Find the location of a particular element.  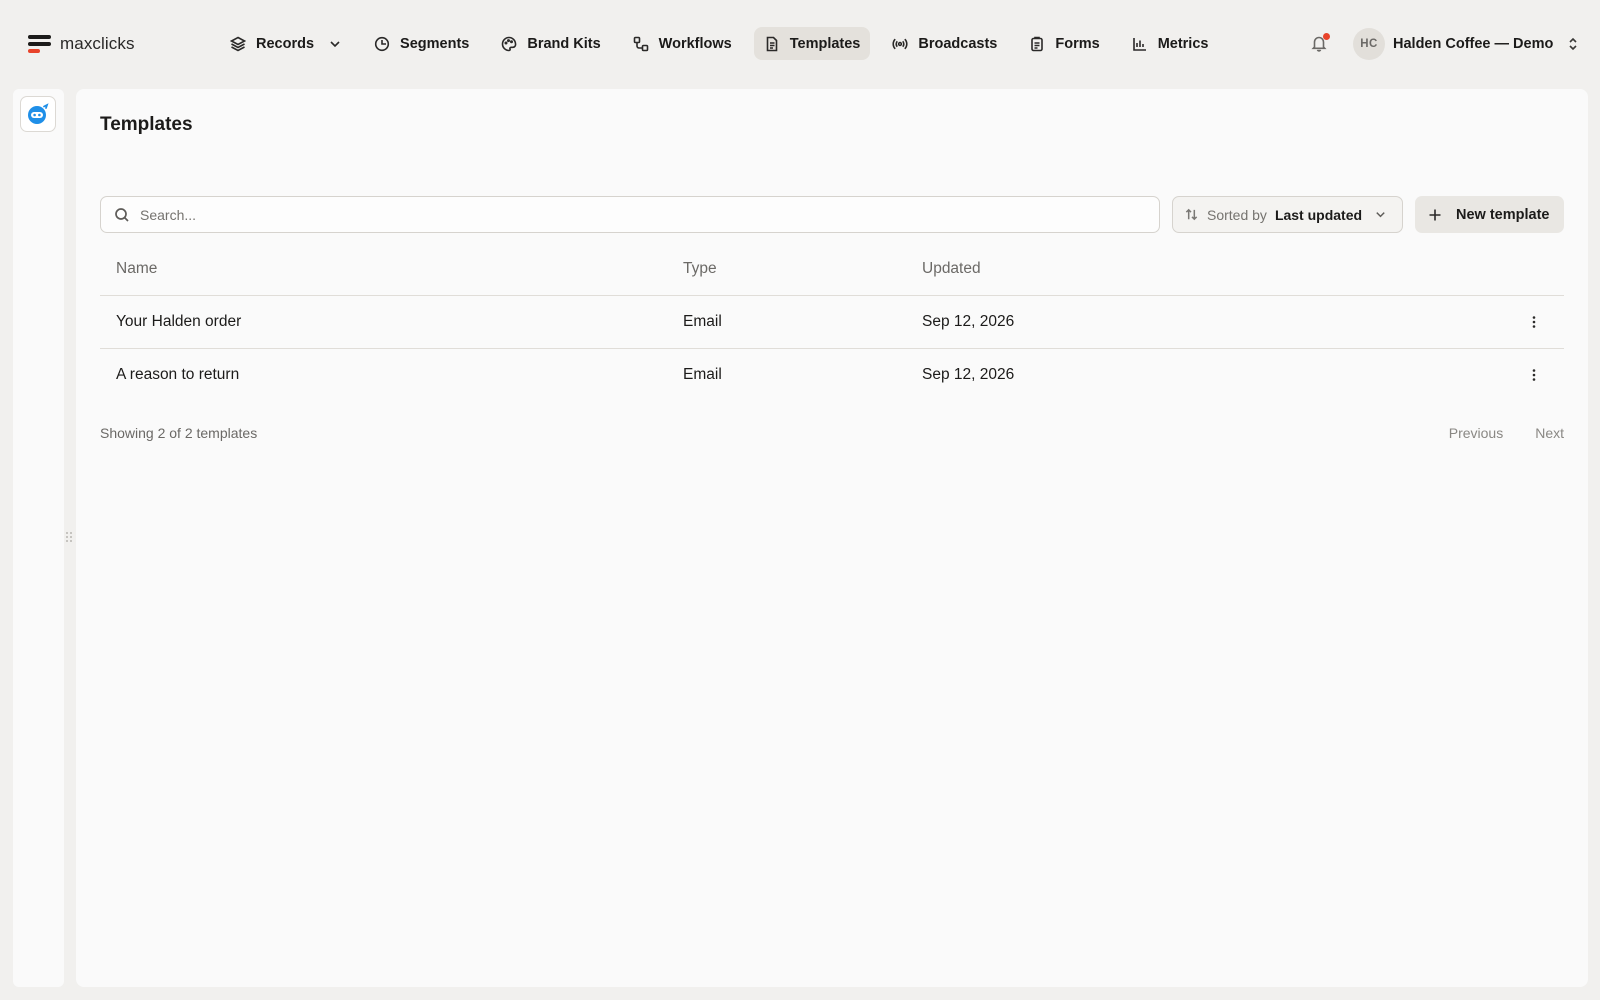

avatar: HC is located at coordinates (1369, 44).